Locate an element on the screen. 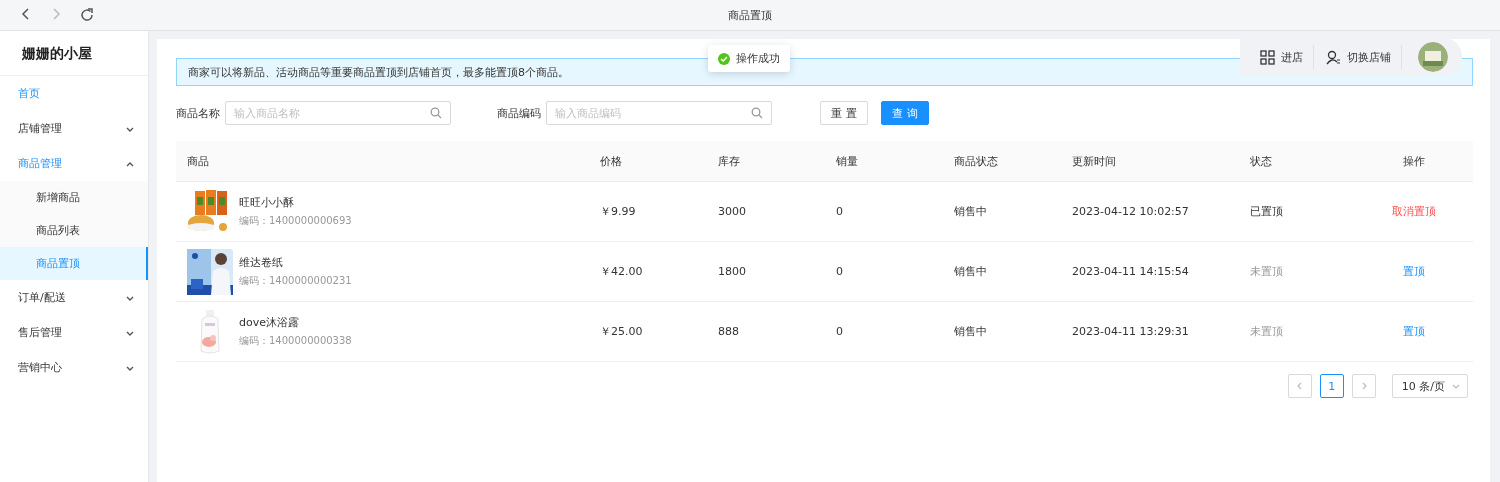 This screenshot has height=482, width=1500. shop-name: 姗姗的小屋 is located at coordinates (74, 53).